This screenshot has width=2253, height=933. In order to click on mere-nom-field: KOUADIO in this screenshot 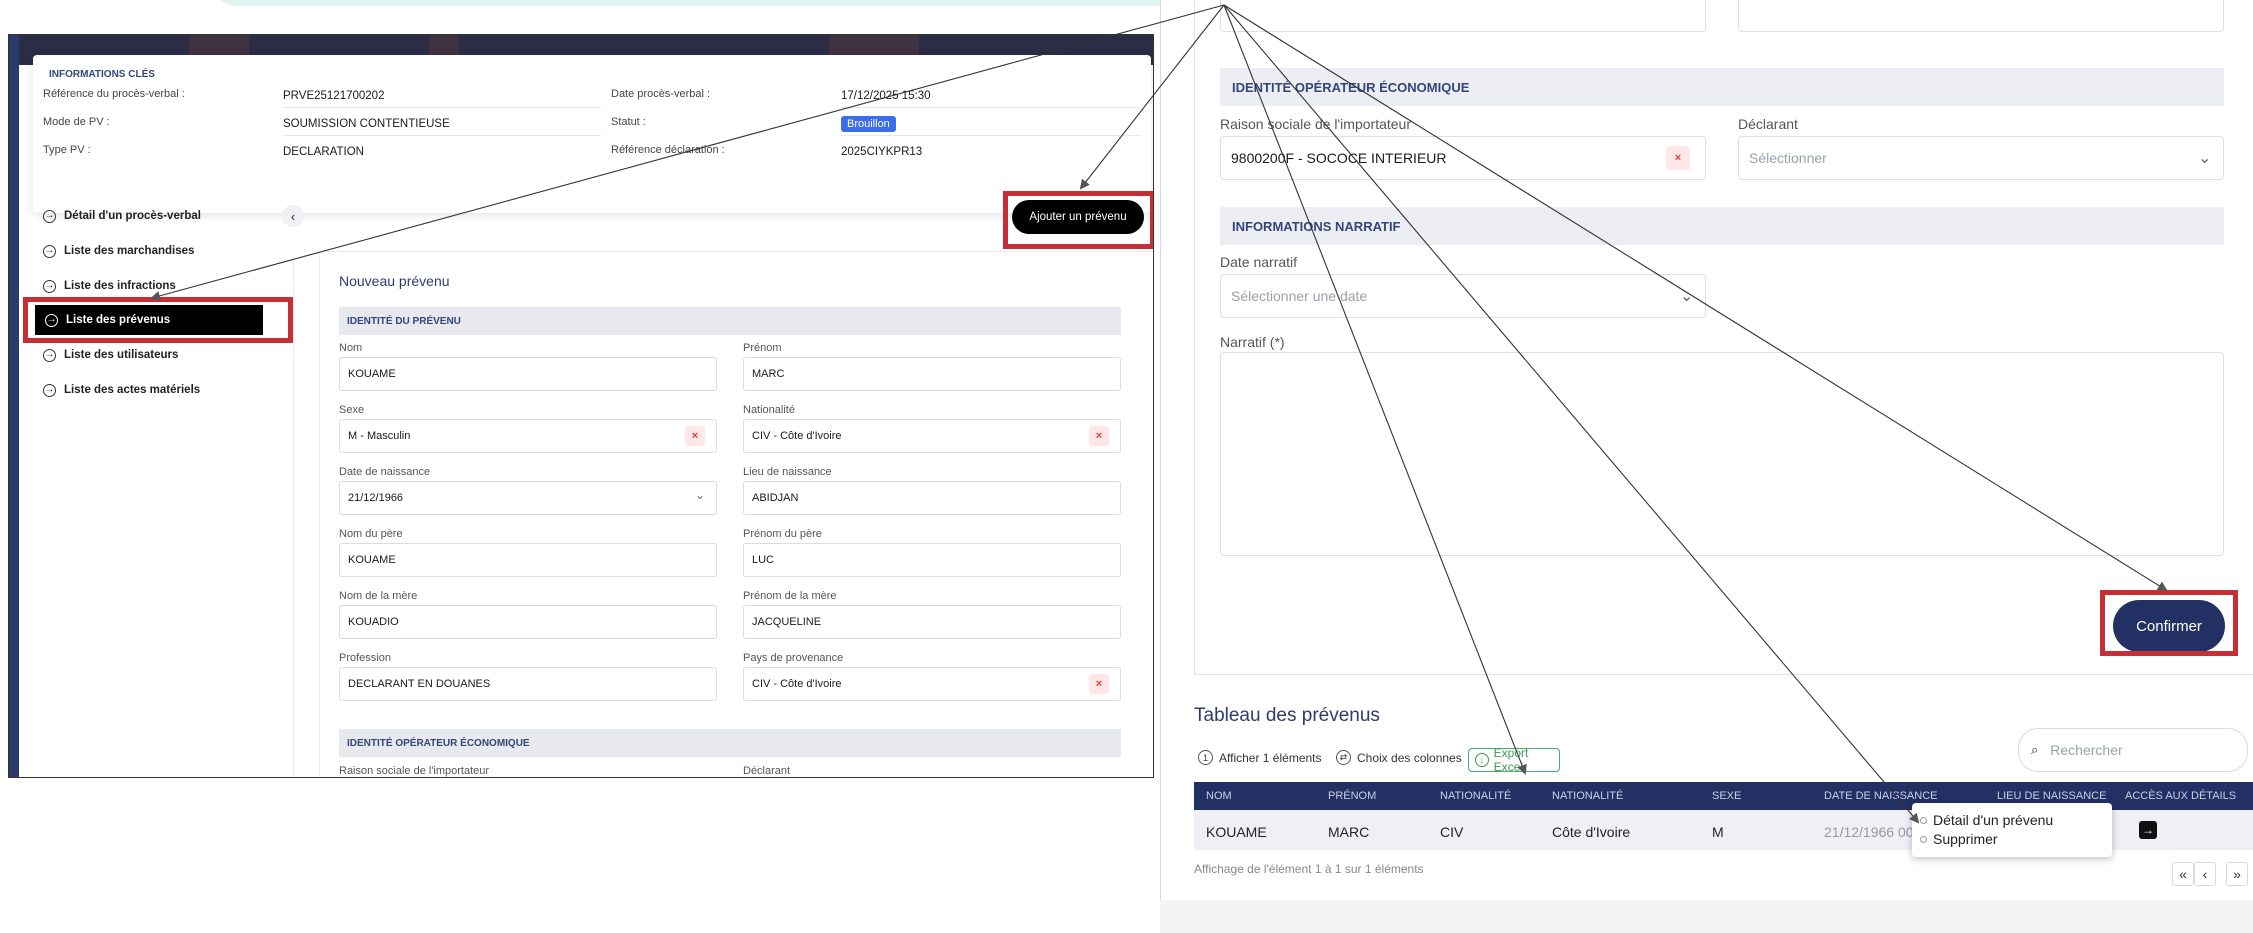, I will do `click(528, 622)`.